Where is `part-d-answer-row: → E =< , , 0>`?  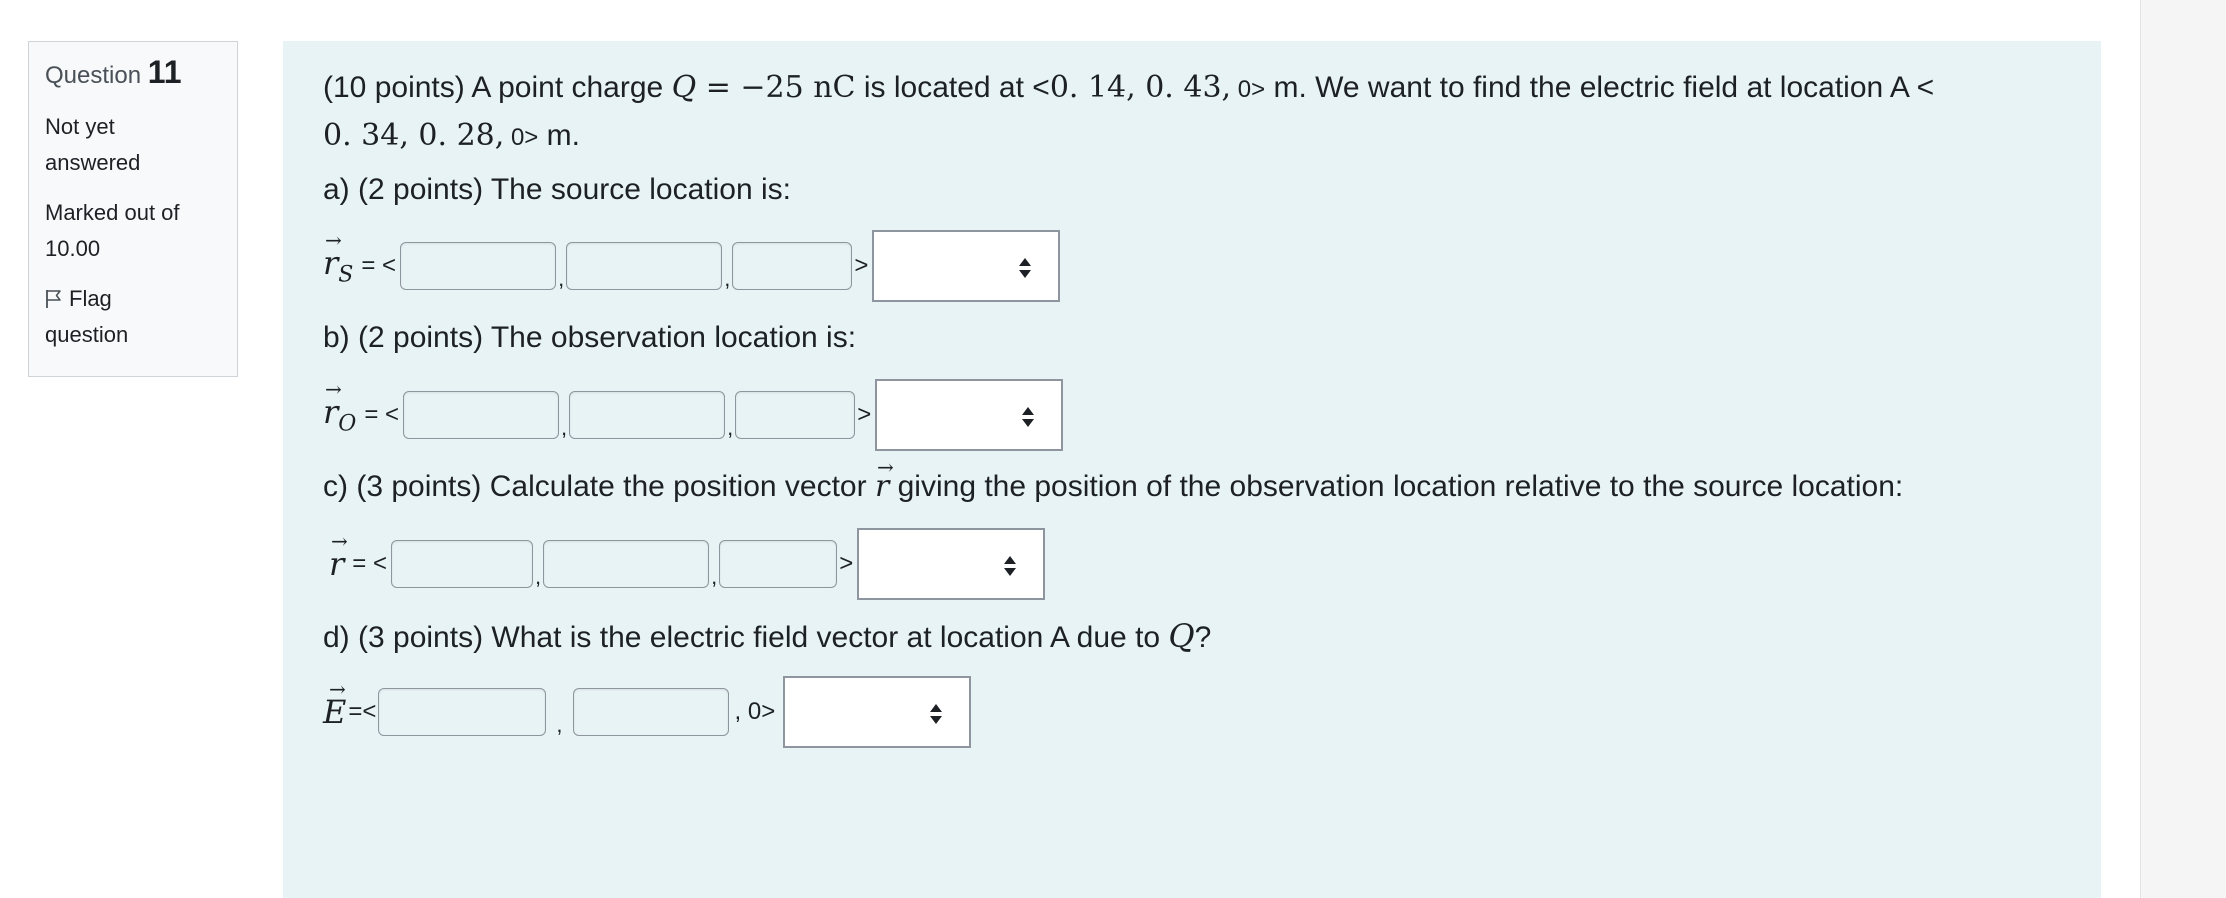
part-d-answer-row: → E =< , , 0> is located at coordinates (647, 712).